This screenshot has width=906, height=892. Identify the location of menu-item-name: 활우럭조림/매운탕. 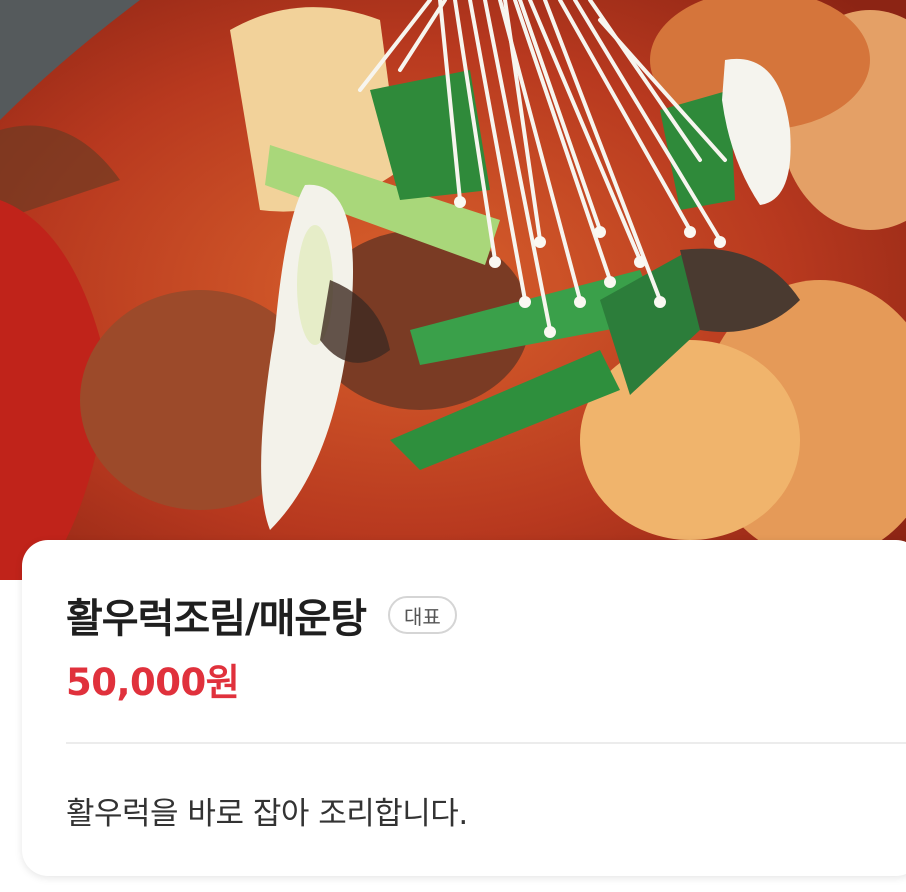
(216, 619).